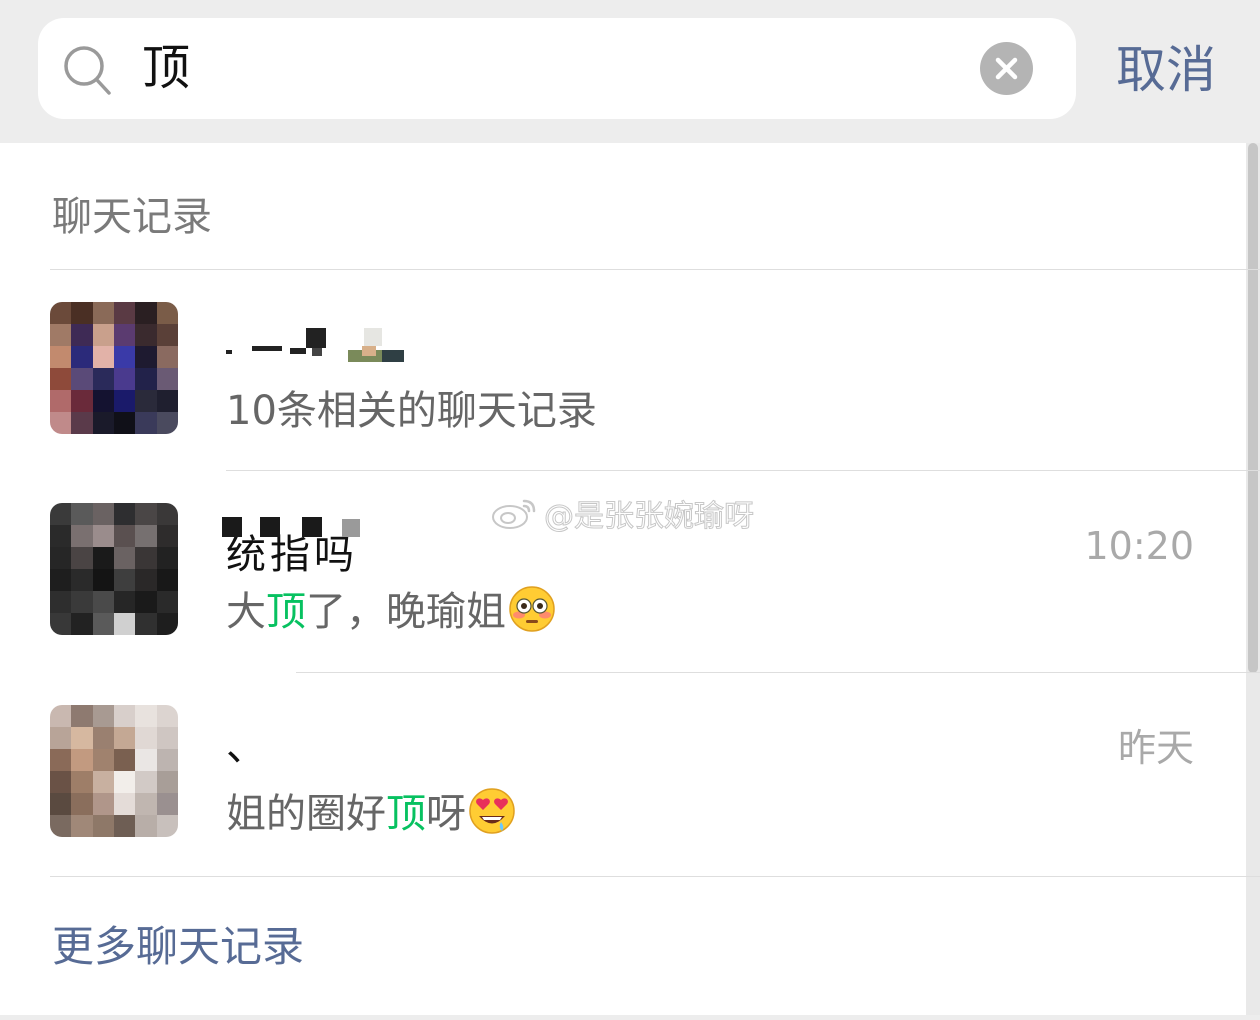  What do you see at coordinates (655, 876) in the screenshot?
I see `divider` at bounding box center [655, 876].